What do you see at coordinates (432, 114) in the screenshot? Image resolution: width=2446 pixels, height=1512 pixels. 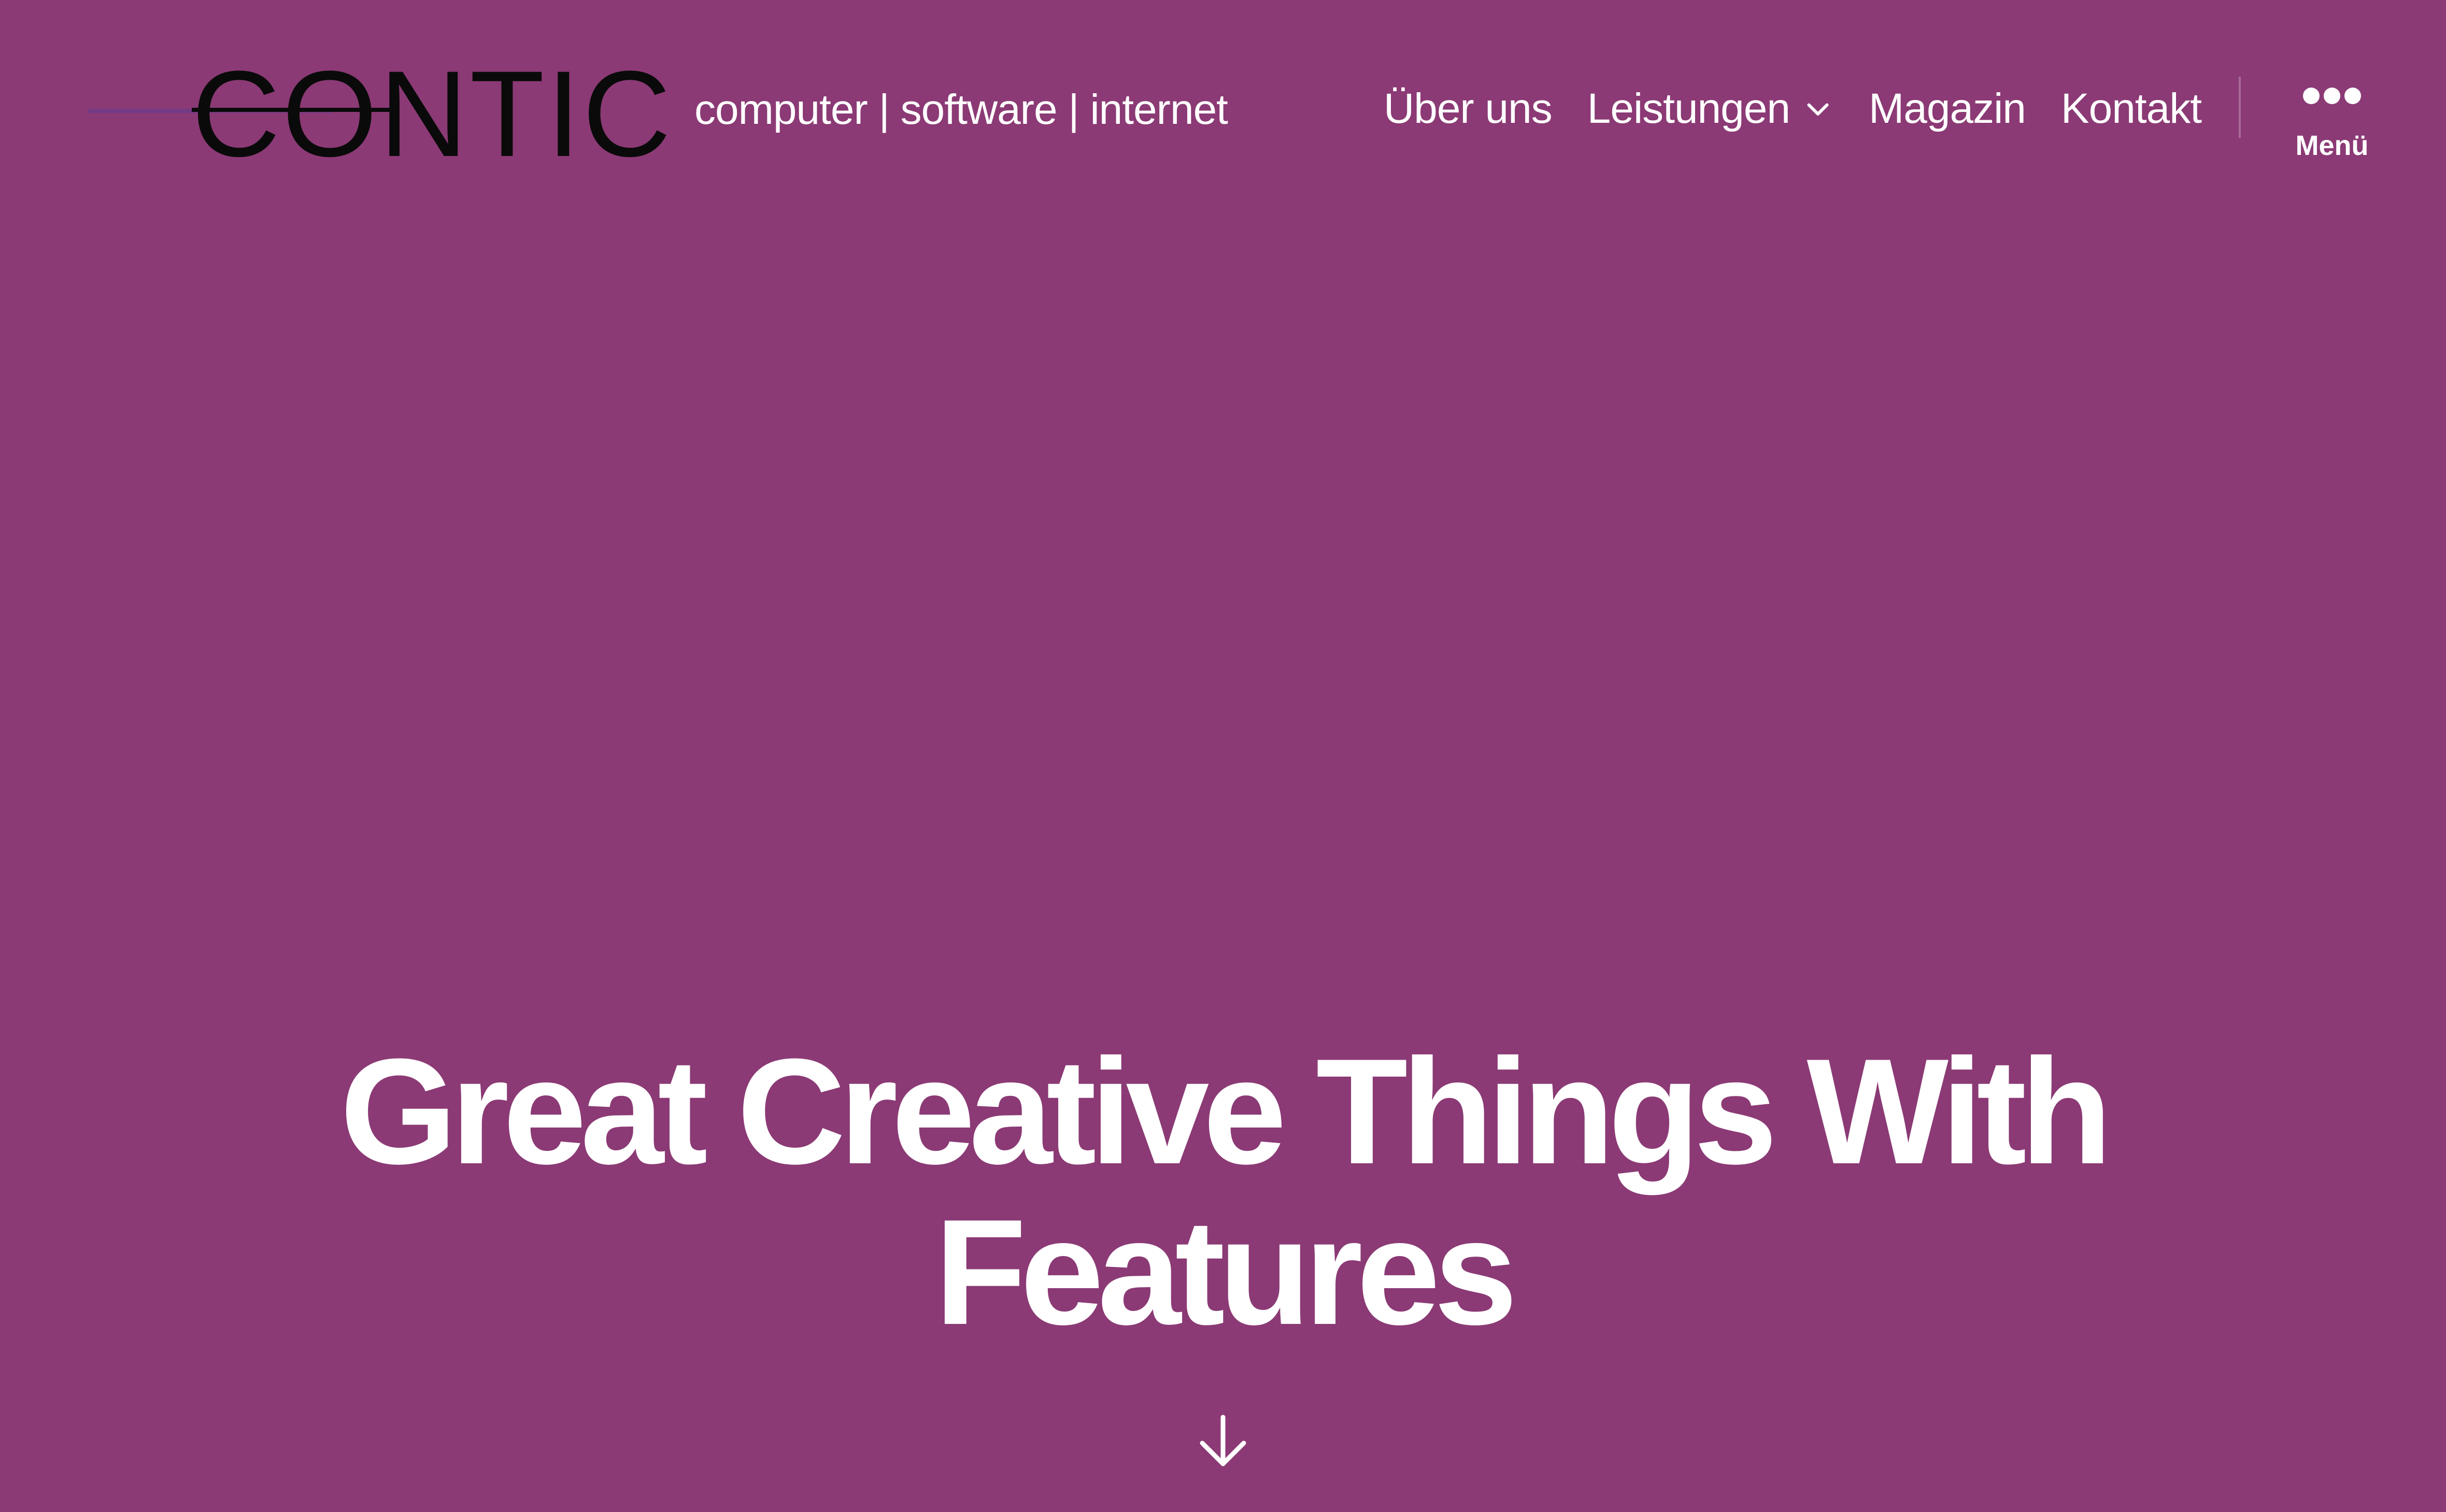 I see `logo-text: CONTIC` at bounding box center [432, 114].